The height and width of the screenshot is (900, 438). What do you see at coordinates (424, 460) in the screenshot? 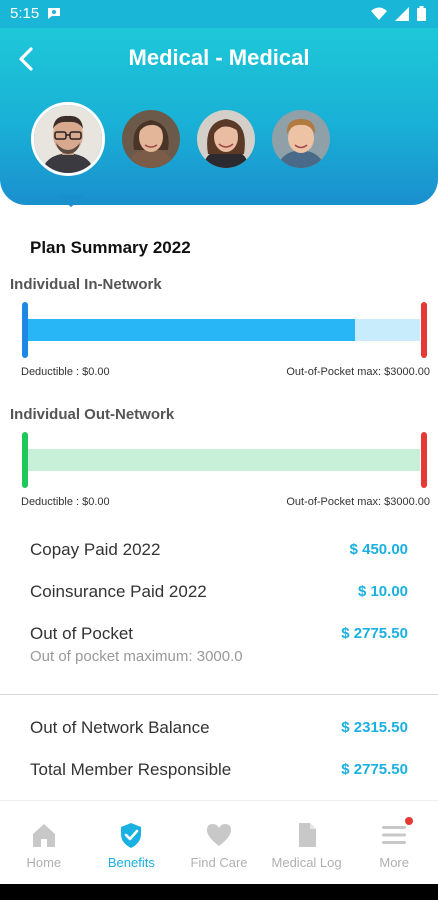
I see `out-network-end-marker` at bounding box center [424, 460].